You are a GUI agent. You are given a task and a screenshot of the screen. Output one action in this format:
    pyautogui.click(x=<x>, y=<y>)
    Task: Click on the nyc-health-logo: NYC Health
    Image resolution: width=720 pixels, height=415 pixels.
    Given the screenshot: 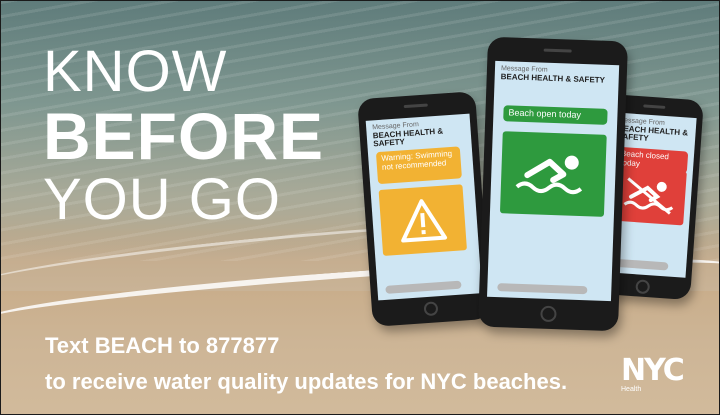 What is the action you would take?
    pyautogui.click(x=653, y=373)
    